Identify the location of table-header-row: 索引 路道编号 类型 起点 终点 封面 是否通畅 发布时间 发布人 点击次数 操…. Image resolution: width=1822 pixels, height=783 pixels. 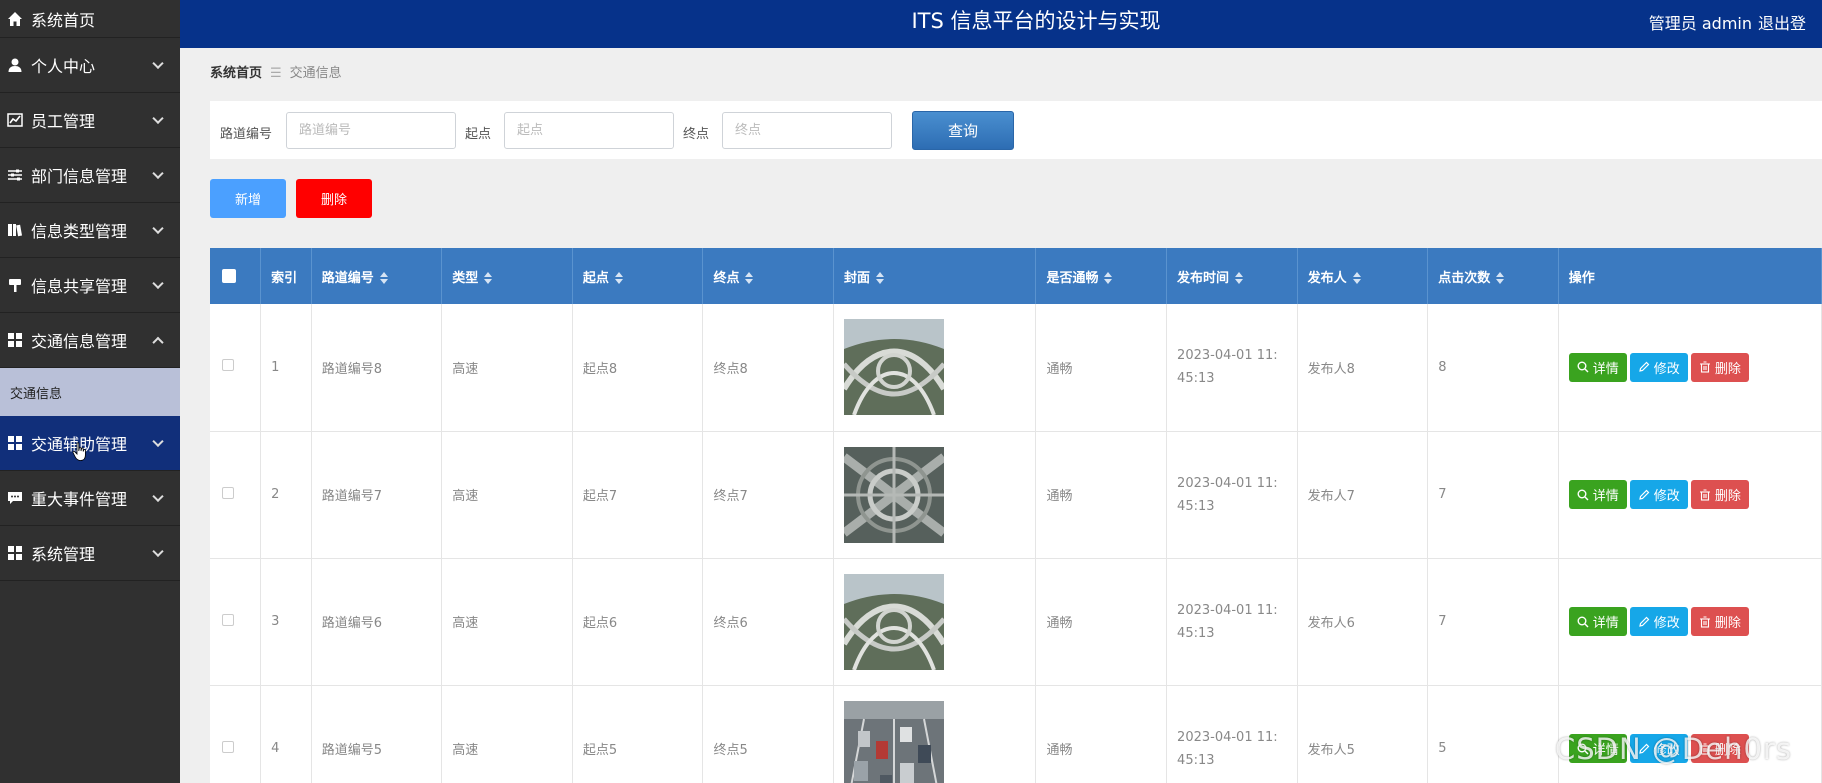
(1016, 276).